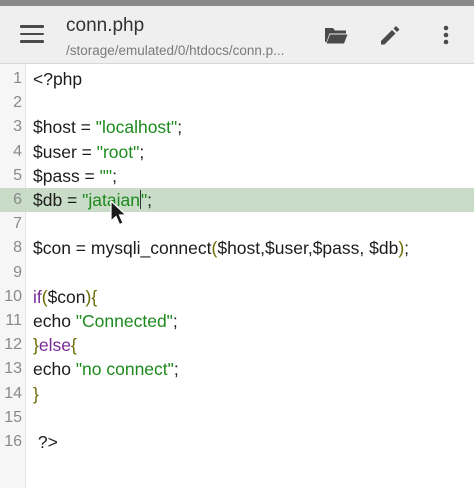 This screenshot has height=488, width=474. I want to click on hamburger-menu-icon, so click(32, 34).